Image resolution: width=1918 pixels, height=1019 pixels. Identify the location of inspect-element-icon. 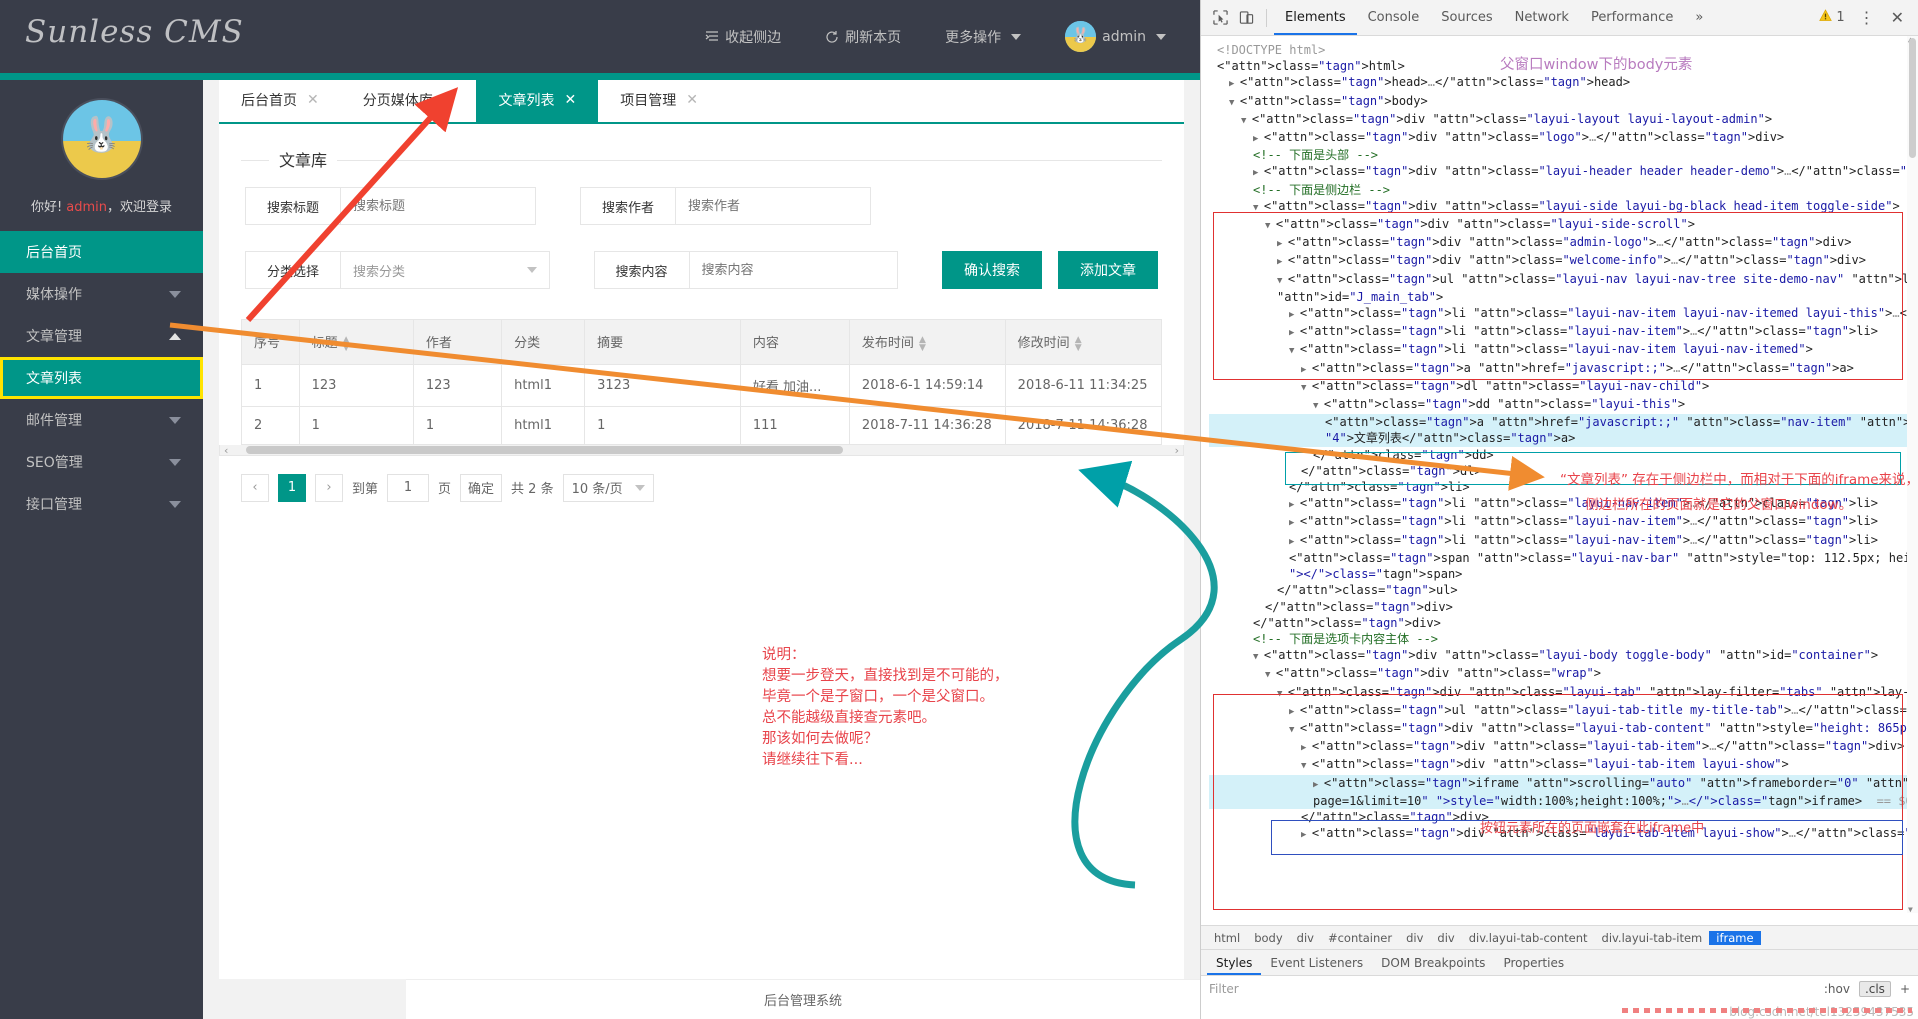
(1220, 18).